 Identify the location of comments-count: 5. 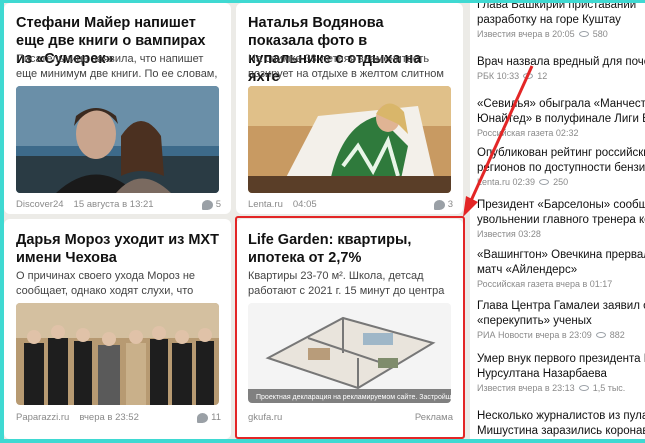
(211, 204).